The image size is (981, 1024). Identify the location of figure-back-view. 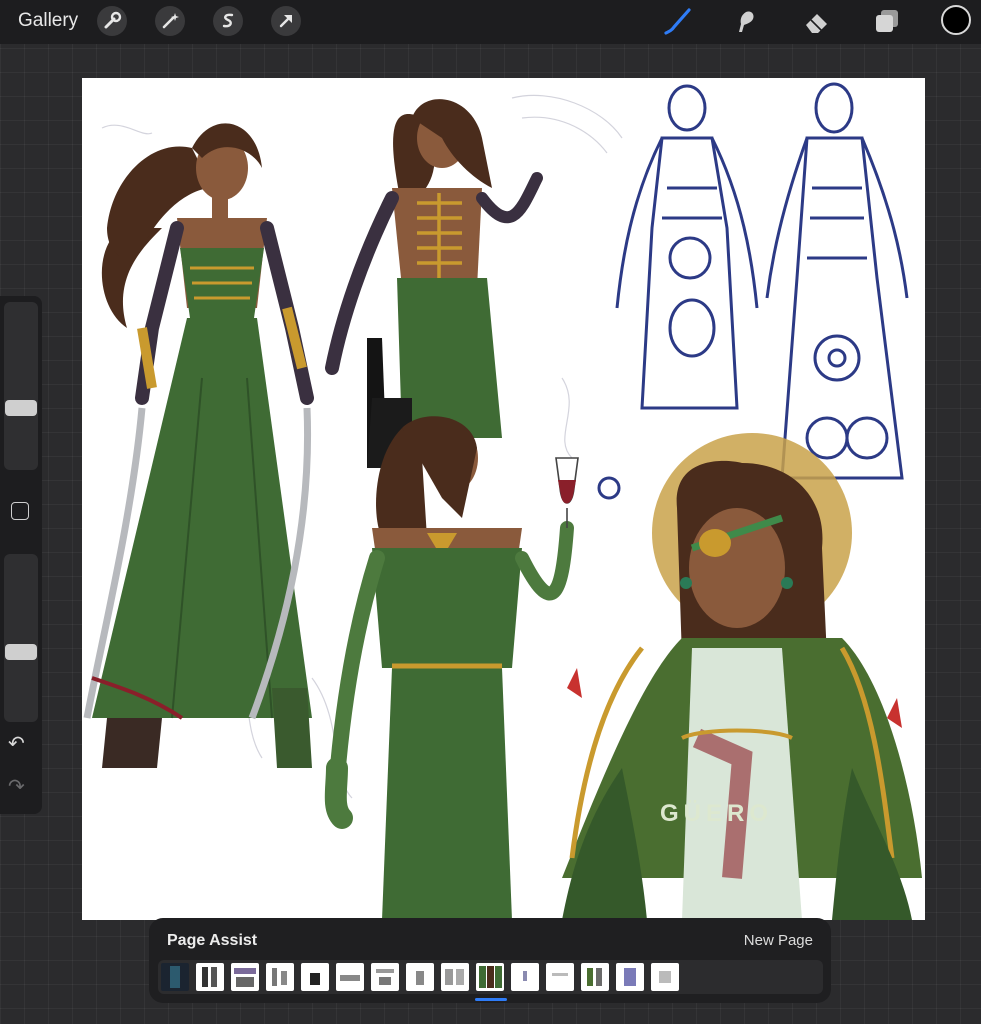
(434, 283).